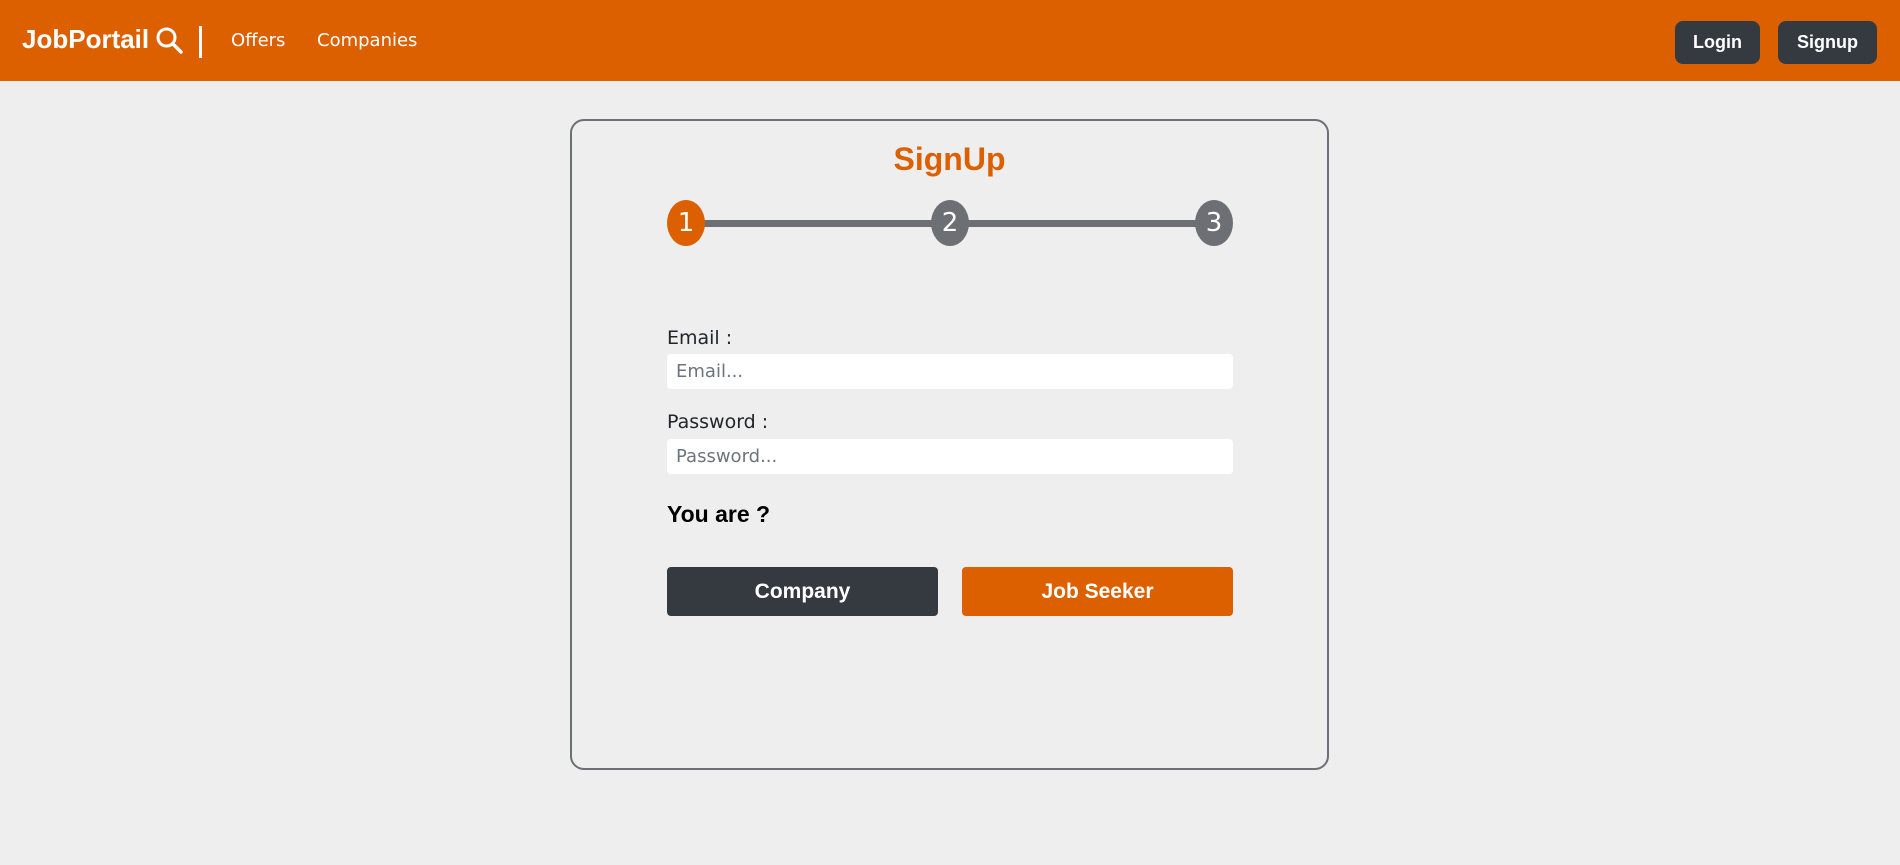  What do you see at coordinates (719, 514) in the screenshot?
I see `role-question: You are ?` at bounding box center [719, 514].